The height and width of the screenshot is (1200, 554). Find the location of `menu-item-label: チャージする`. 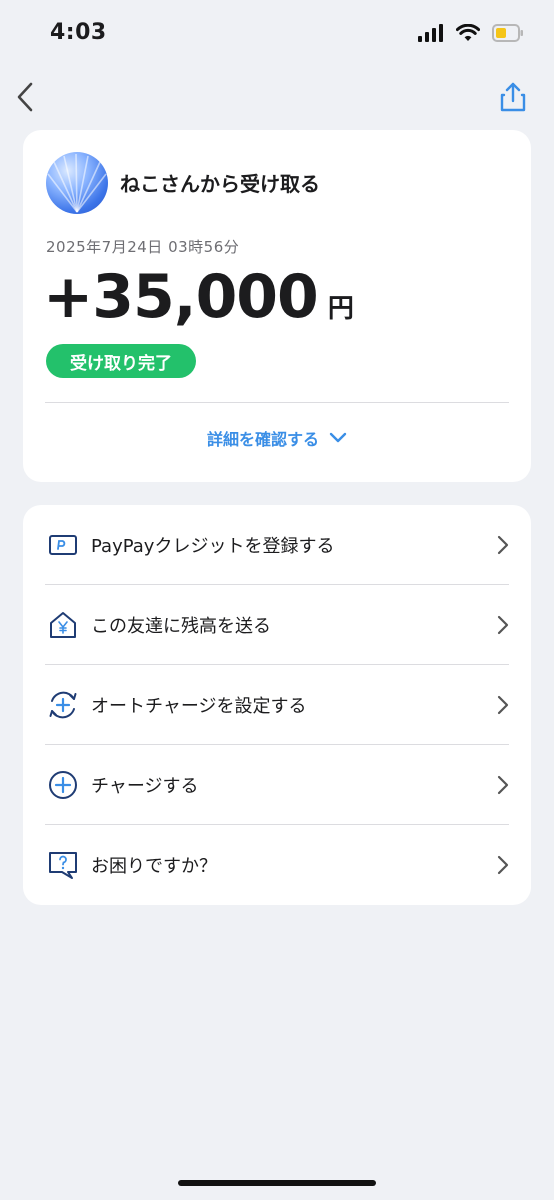

menu-item-label: チャージする is located at coordinates (145, 786).